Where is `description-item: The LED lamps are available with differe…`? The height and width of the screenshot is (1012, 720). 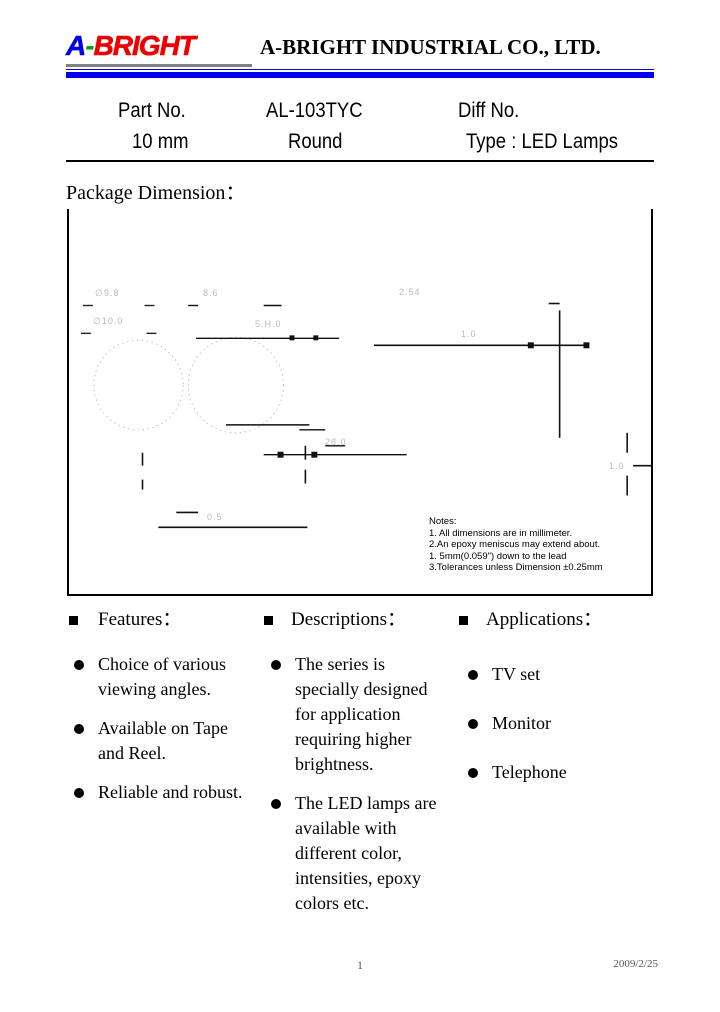 description-item: The LED lamps are available with differe… is located at coordinates (356, 853).